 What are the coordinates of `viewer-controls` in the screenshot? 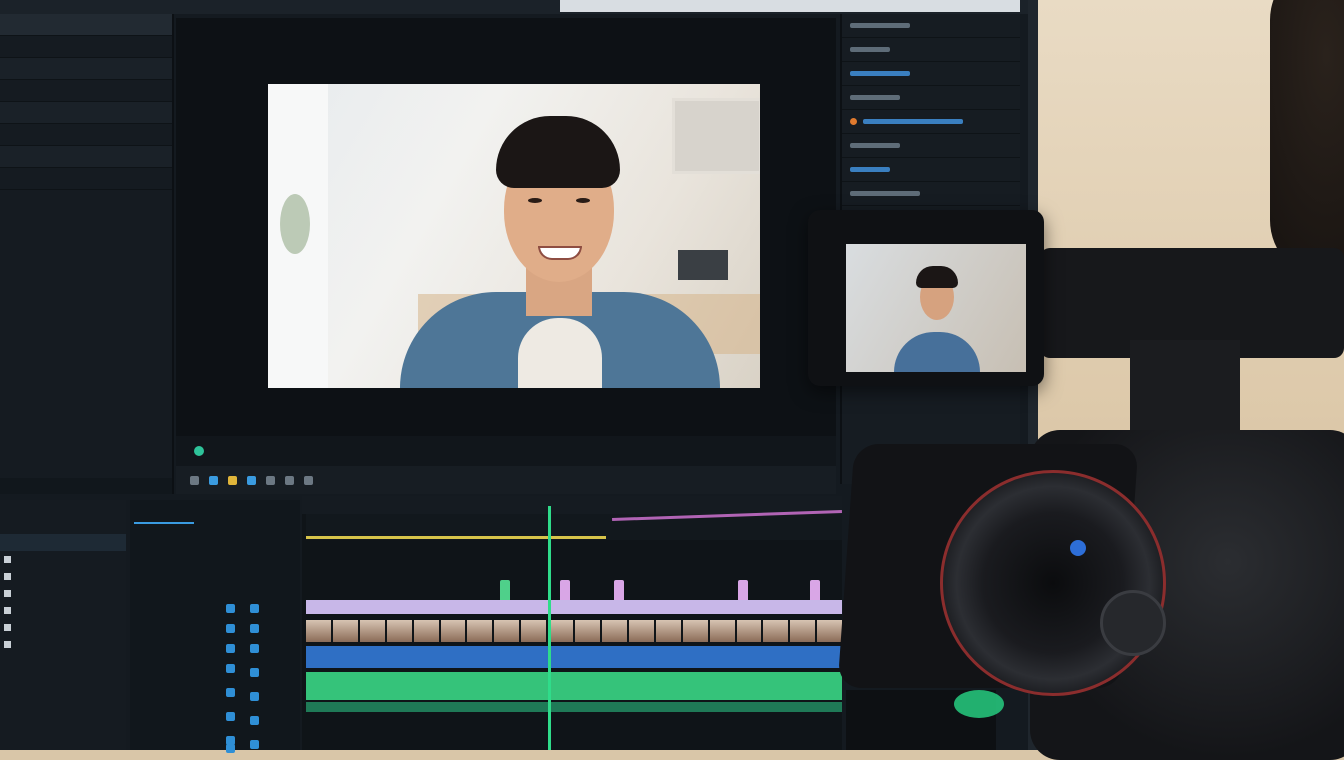 It's located at (506, 451).